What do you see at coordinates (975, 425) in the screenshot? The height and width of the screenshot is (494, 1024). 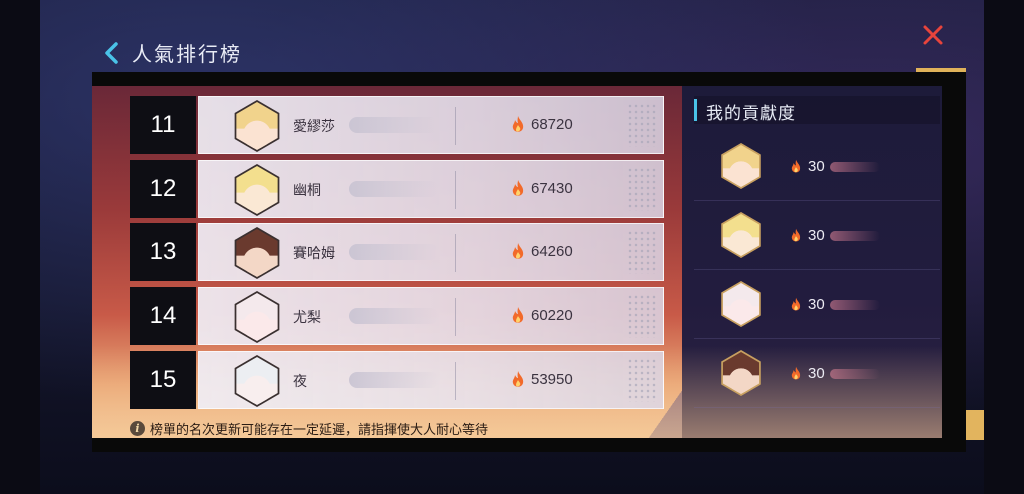 I see `gold-tab` at bounding box center [975, 425].